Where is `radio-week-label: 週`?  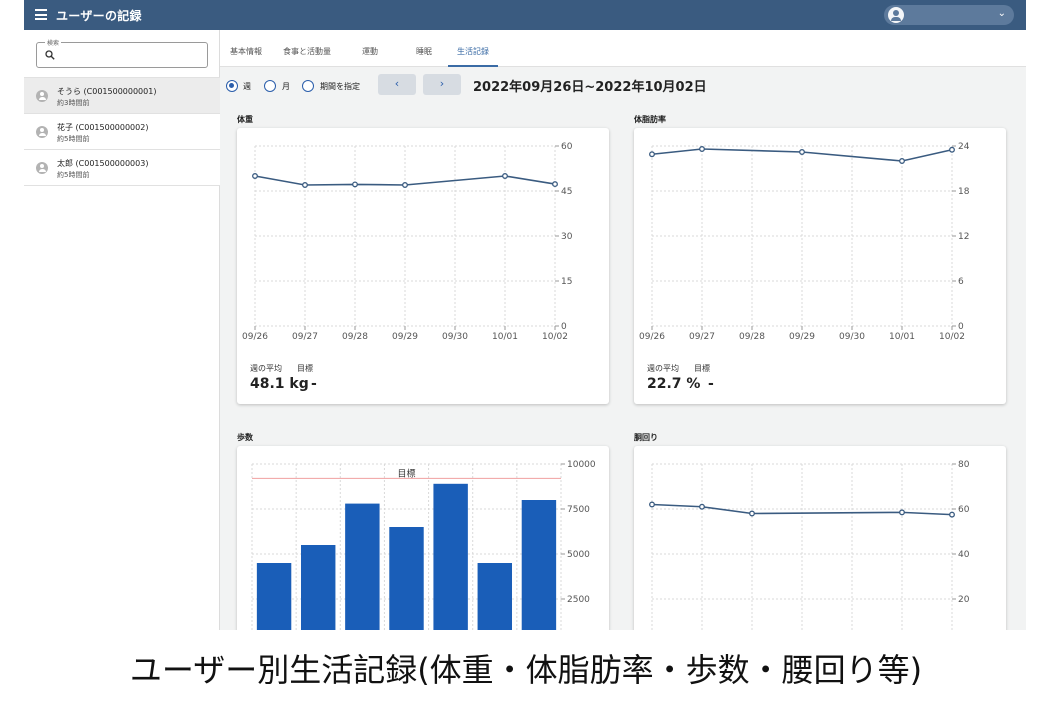
radio-week-label: 週 is located at coordinates (247, 86).